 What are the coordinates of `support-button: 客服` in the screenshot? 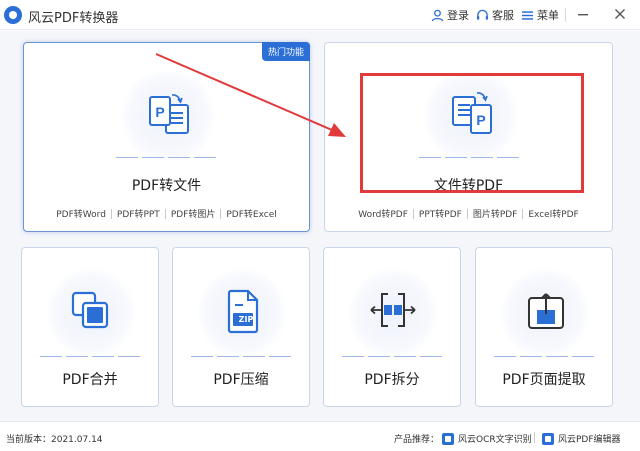 It's located at (495, 15).